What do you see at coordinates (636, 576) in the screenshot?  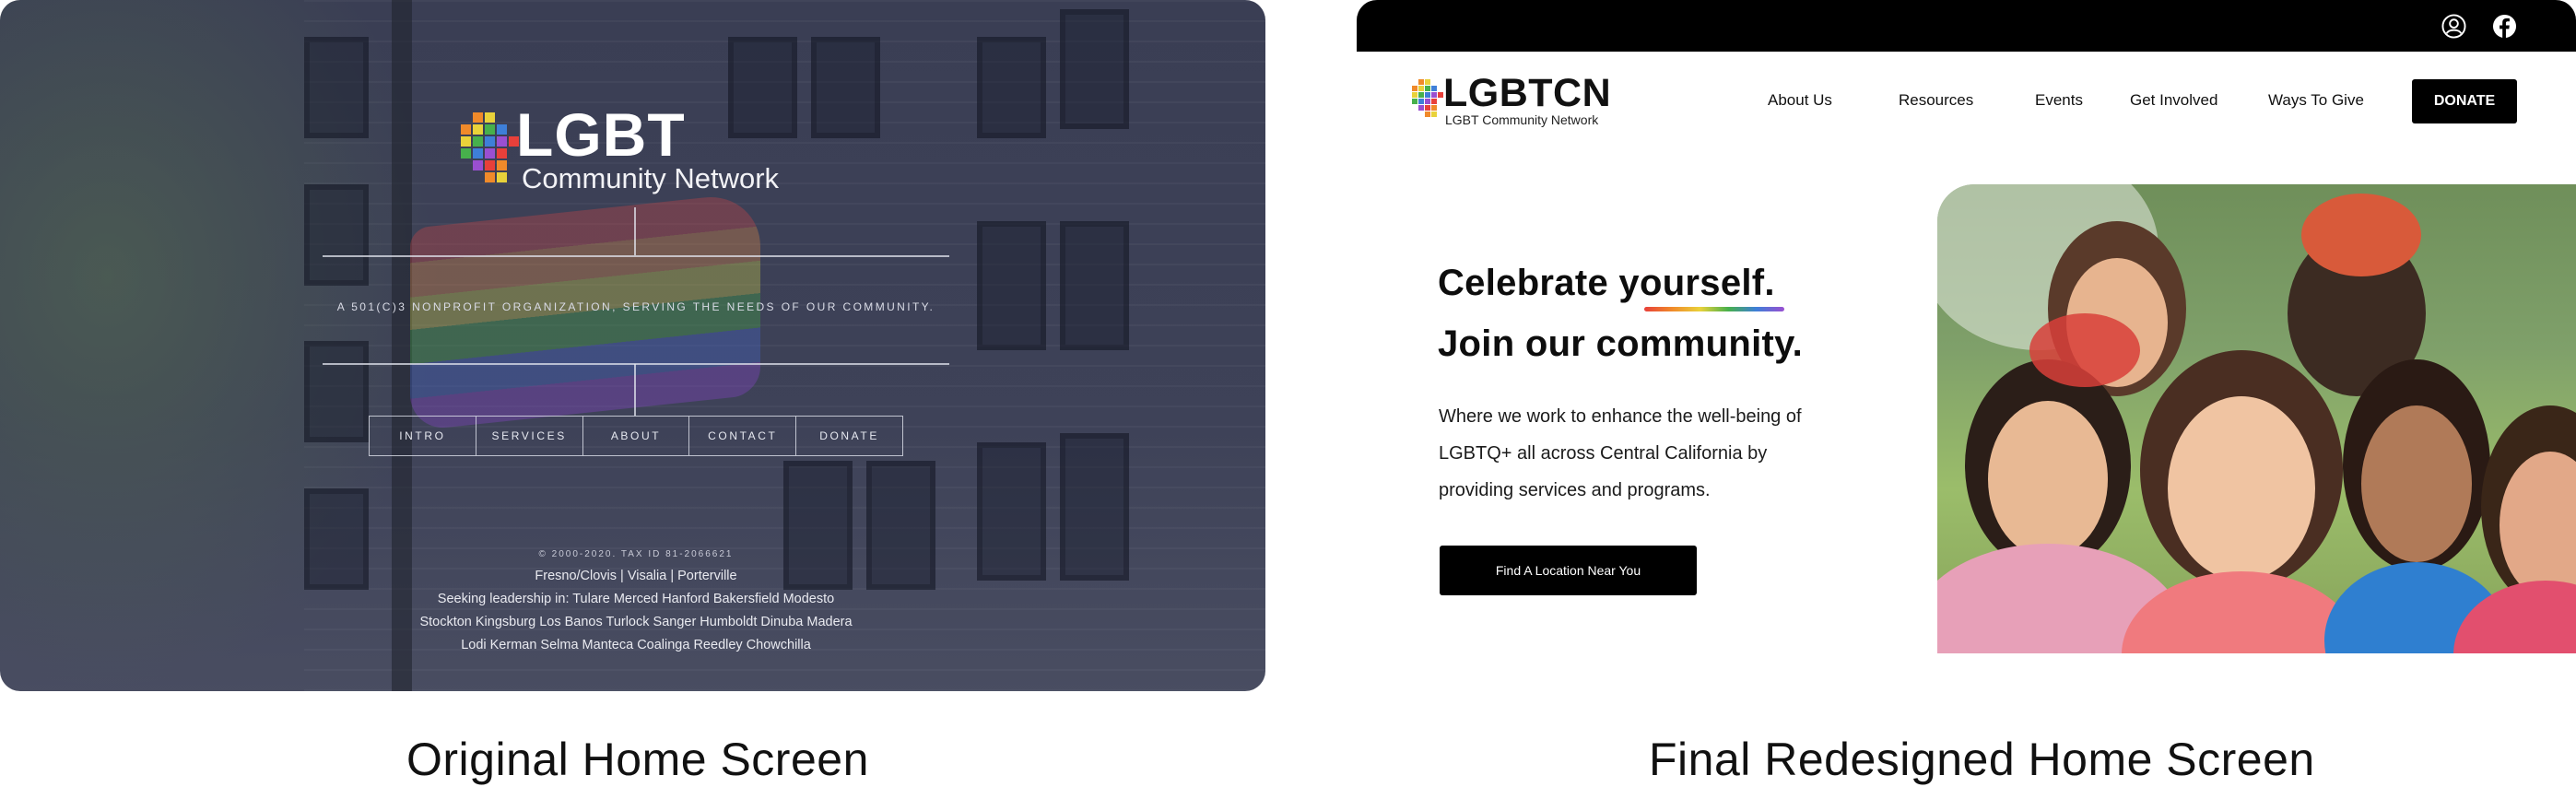 I see `footer-cities: Fresno/Clovis | Visalia | Porterville` at bounding box center [636, 576].